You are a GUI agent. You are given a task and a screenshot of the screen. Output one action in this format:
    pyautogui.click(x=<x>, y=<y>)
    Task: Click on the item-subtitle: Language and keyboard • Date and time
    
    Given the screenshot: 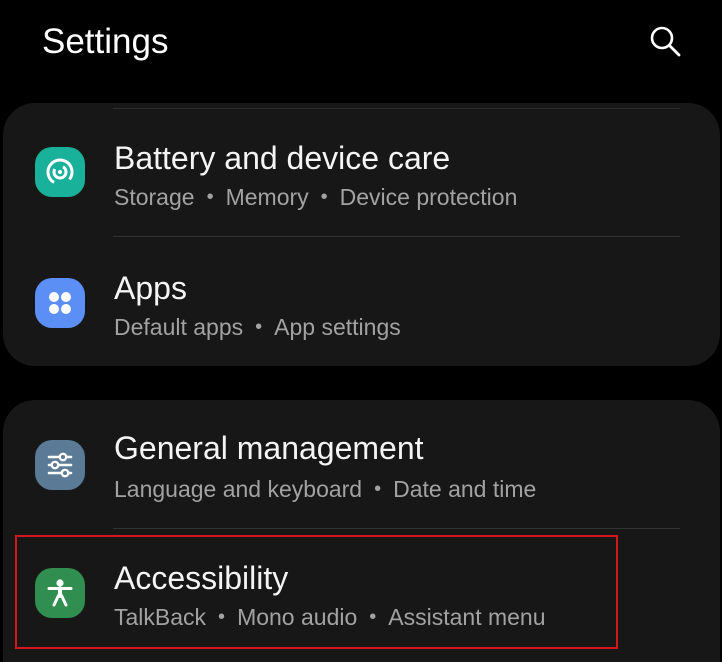 What is the action you would take?
    pyautogui.click(x=325, y=489)
    